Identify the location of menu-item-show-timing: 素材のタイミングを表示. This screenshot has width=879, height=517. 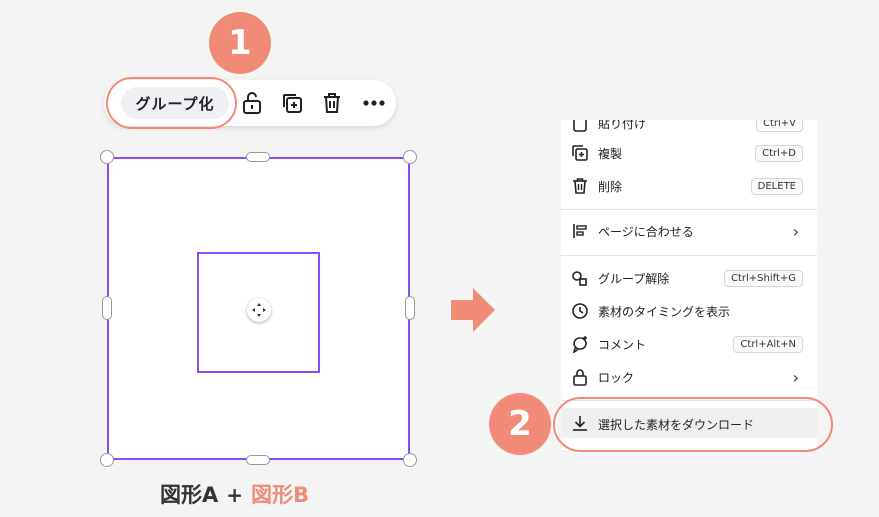
(689, 311).